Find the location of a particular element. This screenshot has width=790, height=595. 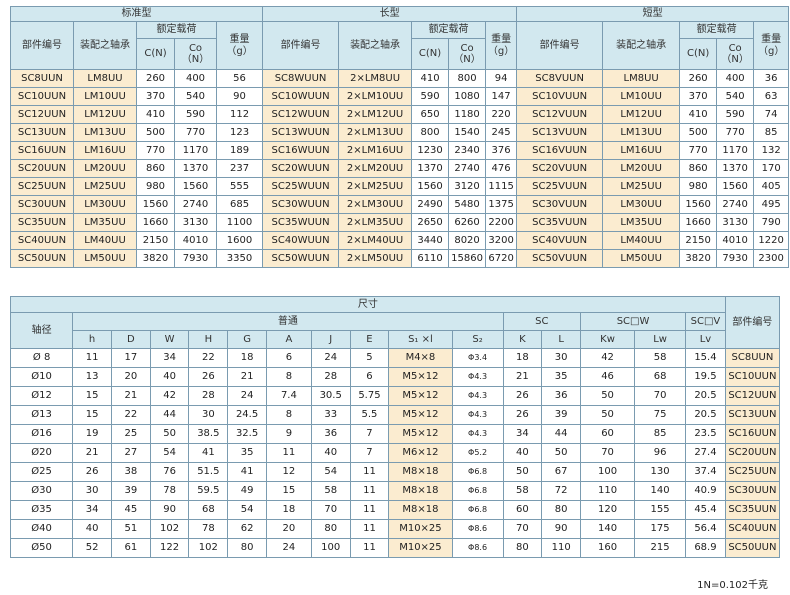

table-cell: 3350 is located at coordinates (239, 258).